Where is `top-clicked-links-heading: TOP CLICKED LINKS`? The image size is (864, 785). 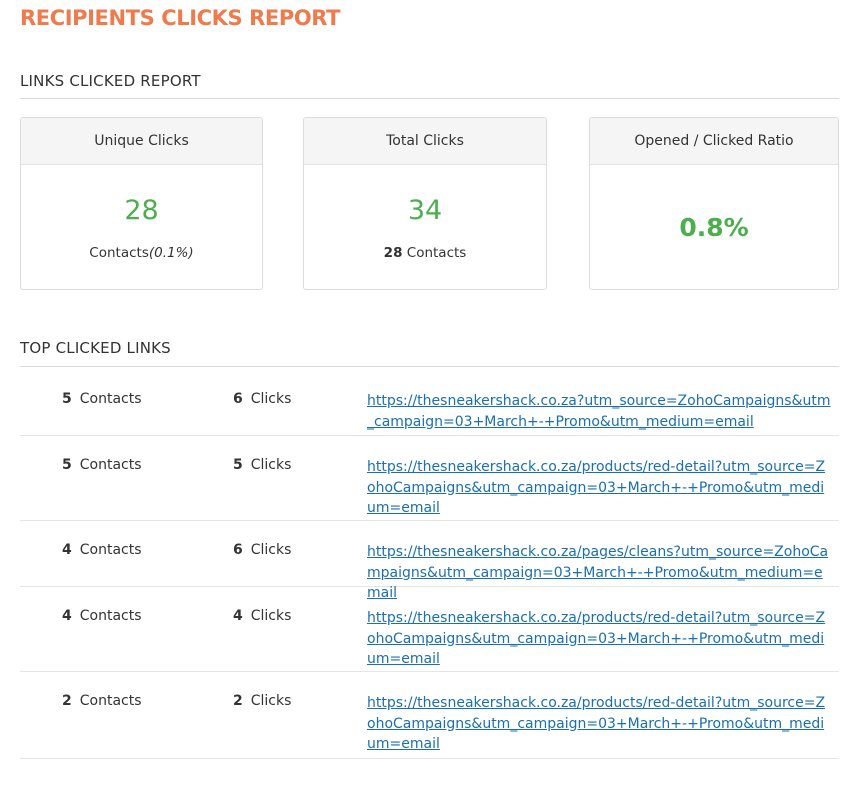
top-clicked-links-heading: TOP CLICKED LINKS is located at coordinates (95, 348).